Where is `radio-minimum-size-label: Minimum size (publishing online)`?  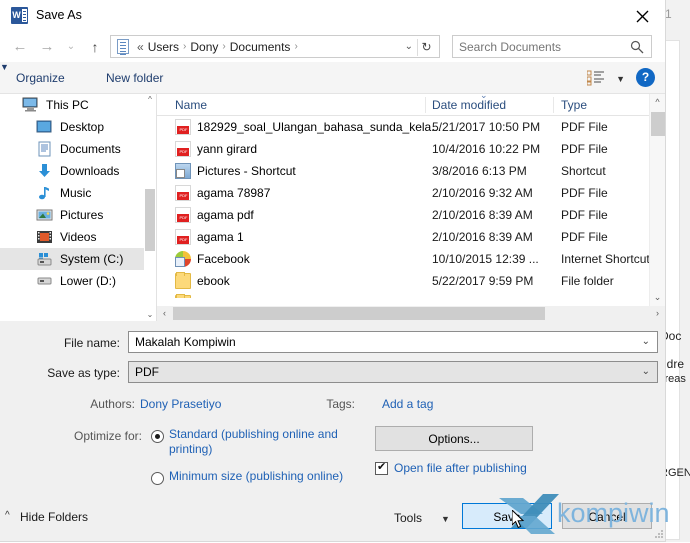 radio-minimum-size-label: Minimum size (publishing online) is located at coordinates (259, 476).